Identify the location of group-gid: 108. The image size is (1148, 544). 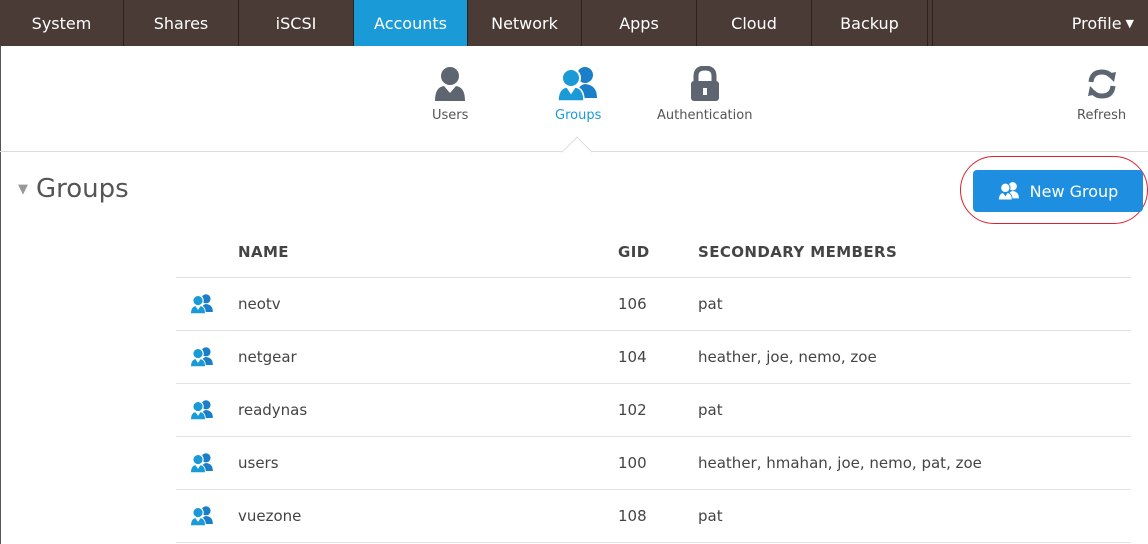
(632, 516).